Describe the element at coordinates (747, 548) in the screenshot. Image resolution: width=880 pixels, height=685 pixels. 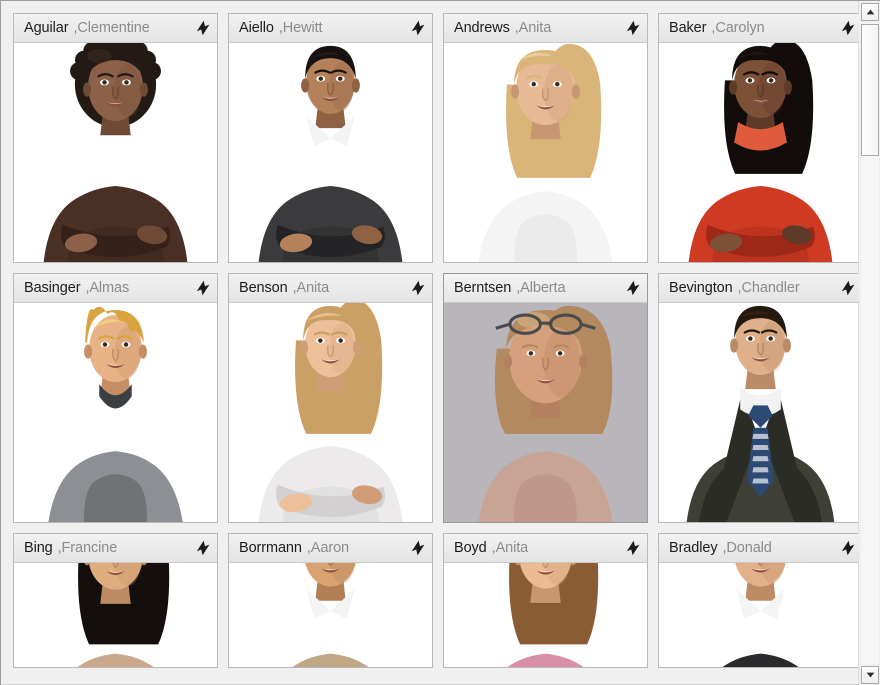
I see `contact-first-name: ,Donald` at that location.